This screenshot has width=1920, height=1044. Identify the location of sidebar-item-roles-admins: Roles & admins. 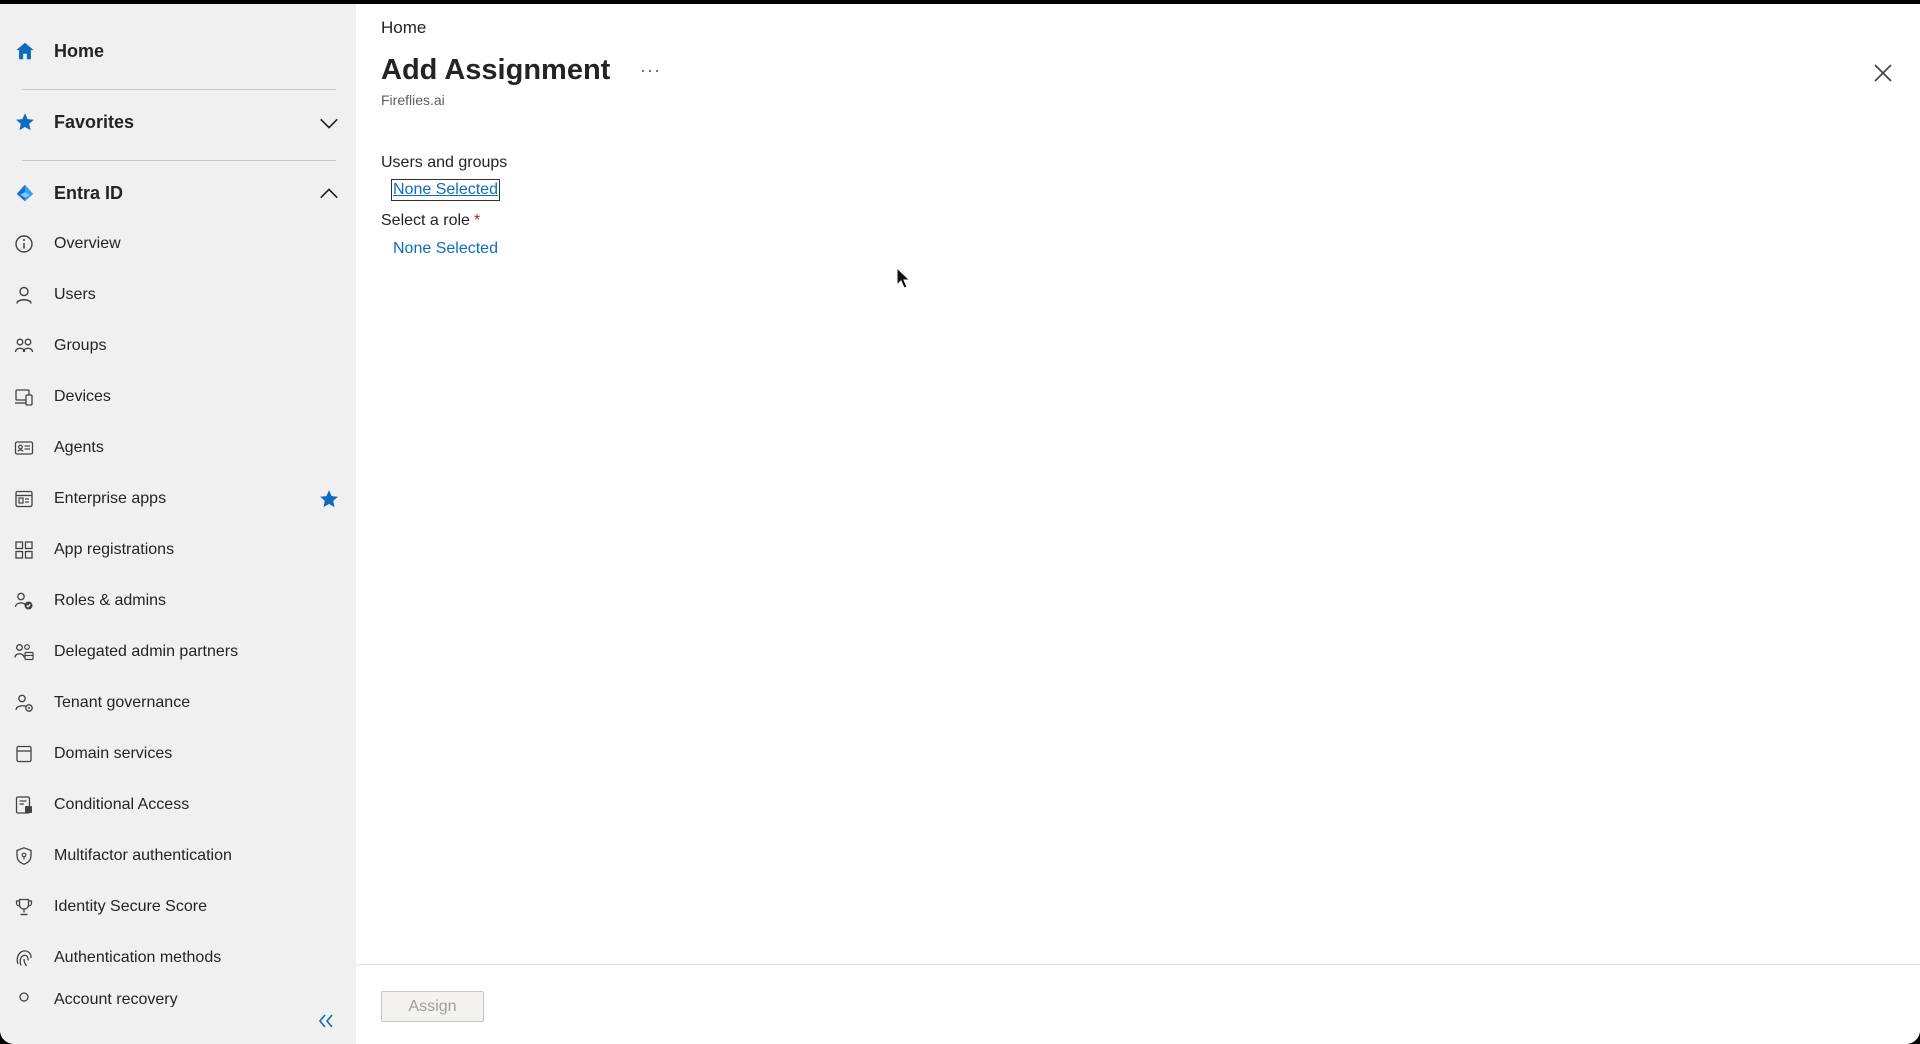
(178, 601).